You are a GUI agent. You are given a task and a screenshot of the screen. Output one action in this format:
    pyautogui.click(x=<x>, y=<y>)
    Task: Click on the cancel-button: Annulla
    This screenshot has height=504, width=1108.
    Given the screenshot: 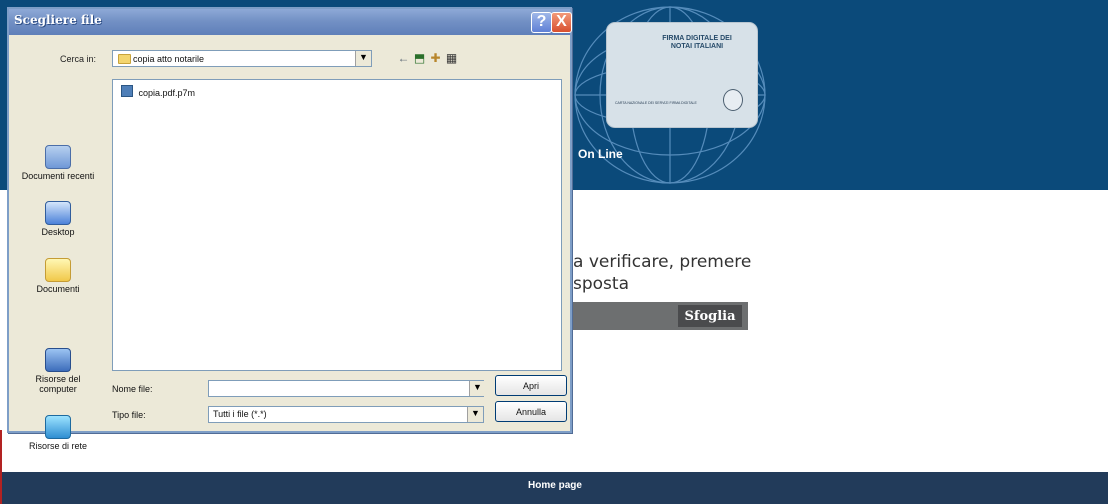 What is the action you would take?
    pyautogui.click(x=531, y=411)
    